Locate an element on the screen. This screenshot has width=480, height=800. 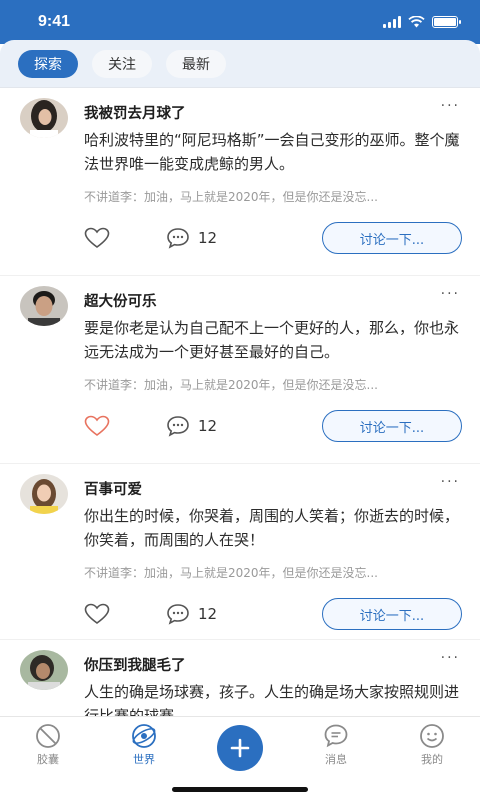
status-time: 9:41 is located at coordinates (54, 21).